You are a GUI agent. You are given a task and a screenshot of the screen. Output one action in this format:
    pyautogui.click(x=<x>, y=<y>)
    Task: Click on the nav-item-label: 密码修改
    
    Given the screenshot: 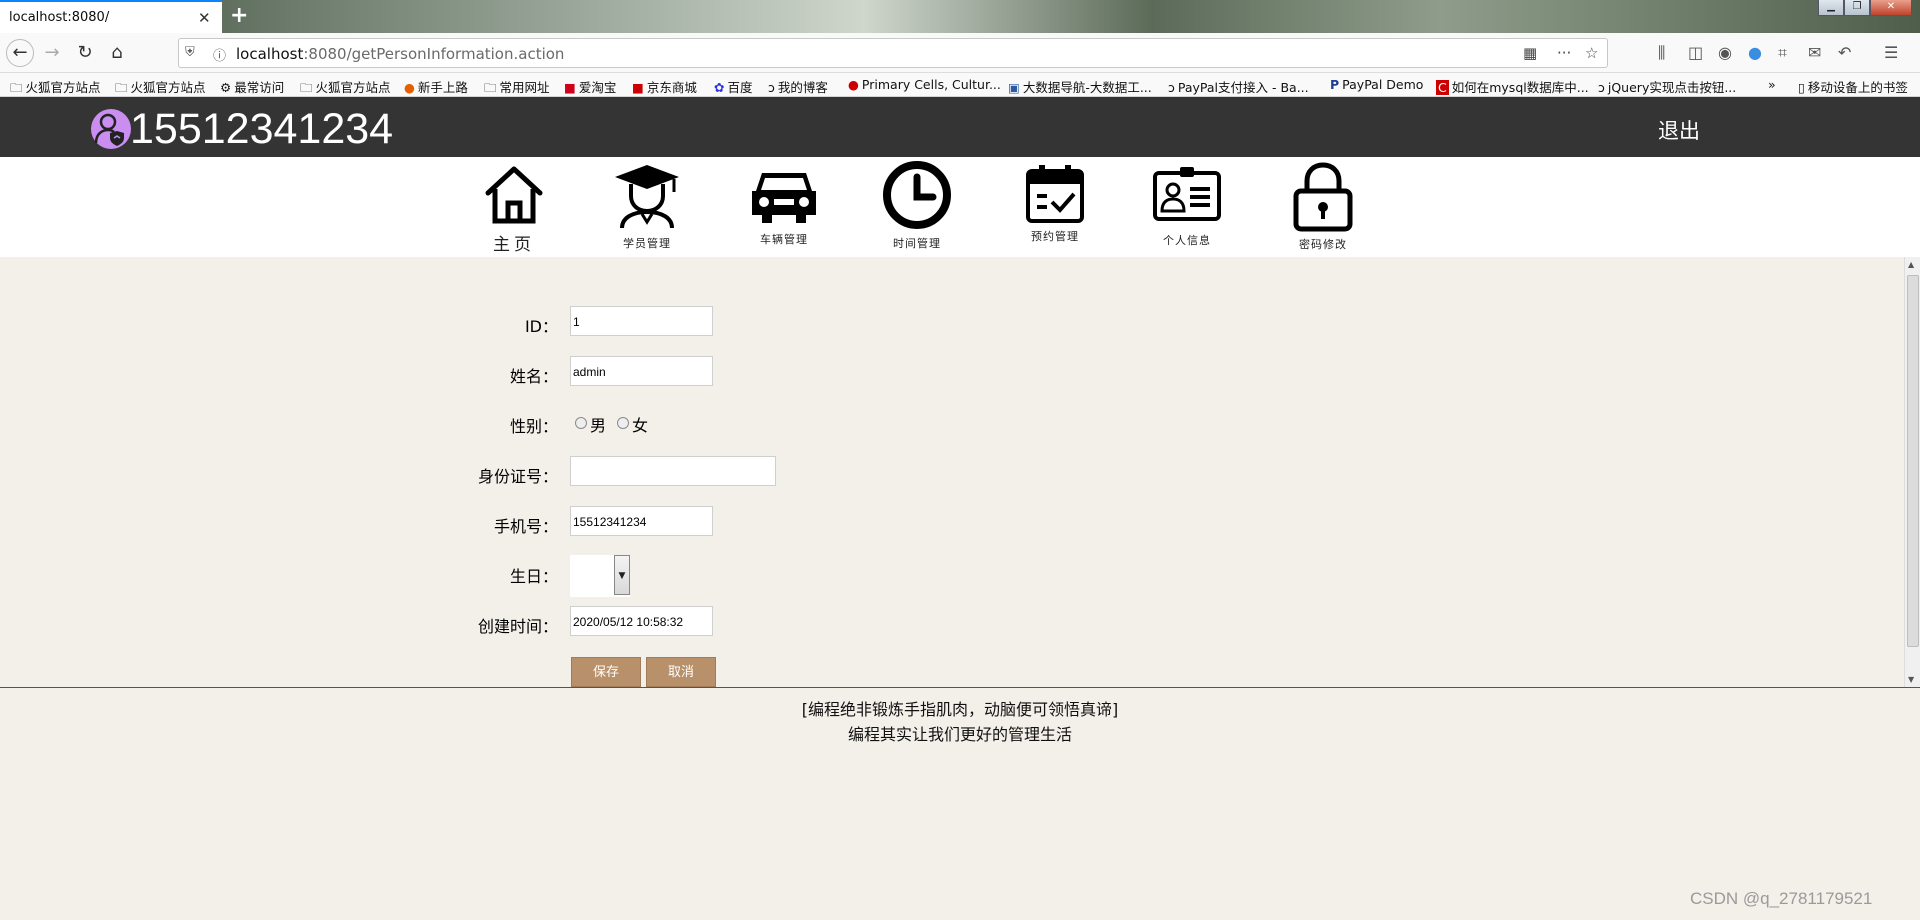 What is the action you would take?
    pyautogui.click(x=1323, y=244)
    